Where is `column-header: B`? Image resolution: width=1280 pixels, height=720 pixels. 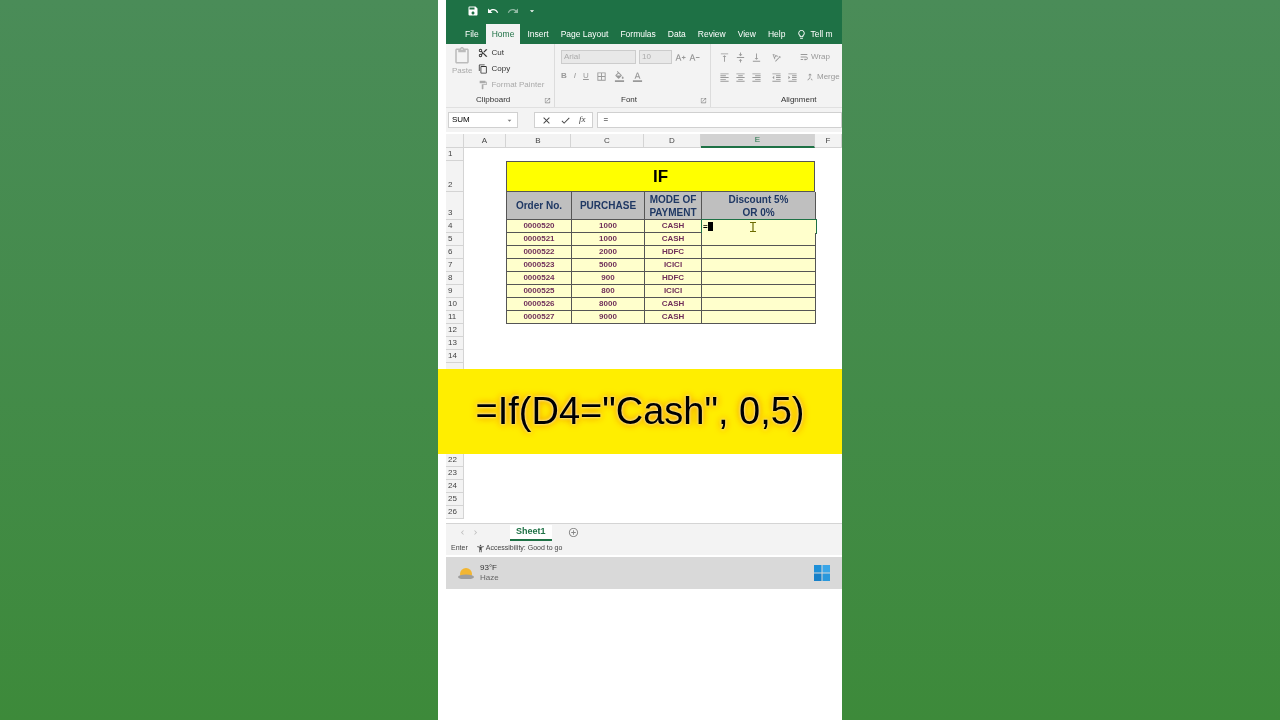
column-header: B is located at coordinates (538, 141).